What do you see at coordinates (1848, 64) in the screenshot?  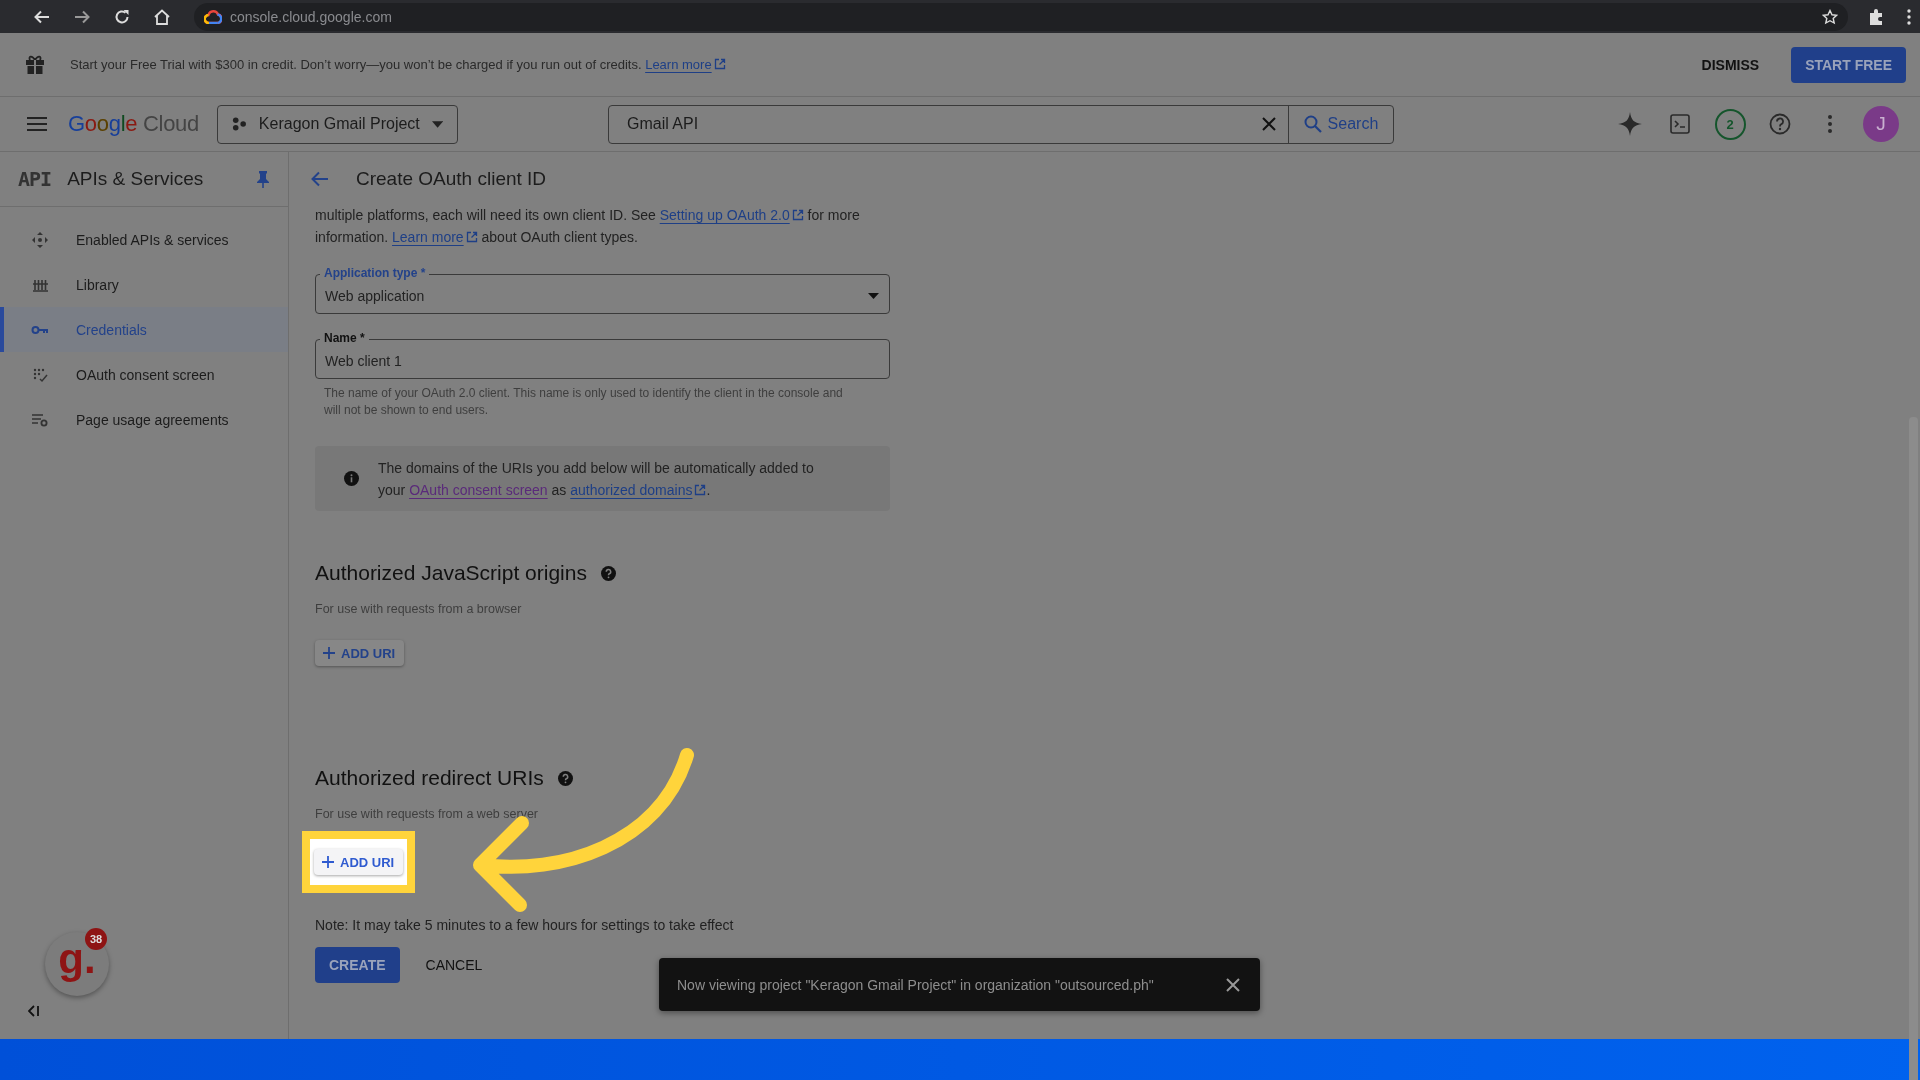 I see `start-free-button: START FREE` at bounding box center [1848, 64].